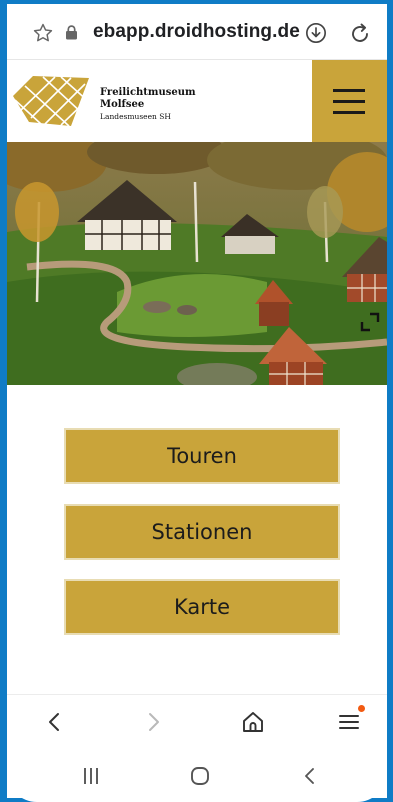 The image size is (393, 802). I want to click on logo-title: Freilichtmuseum, so click(148, 92).